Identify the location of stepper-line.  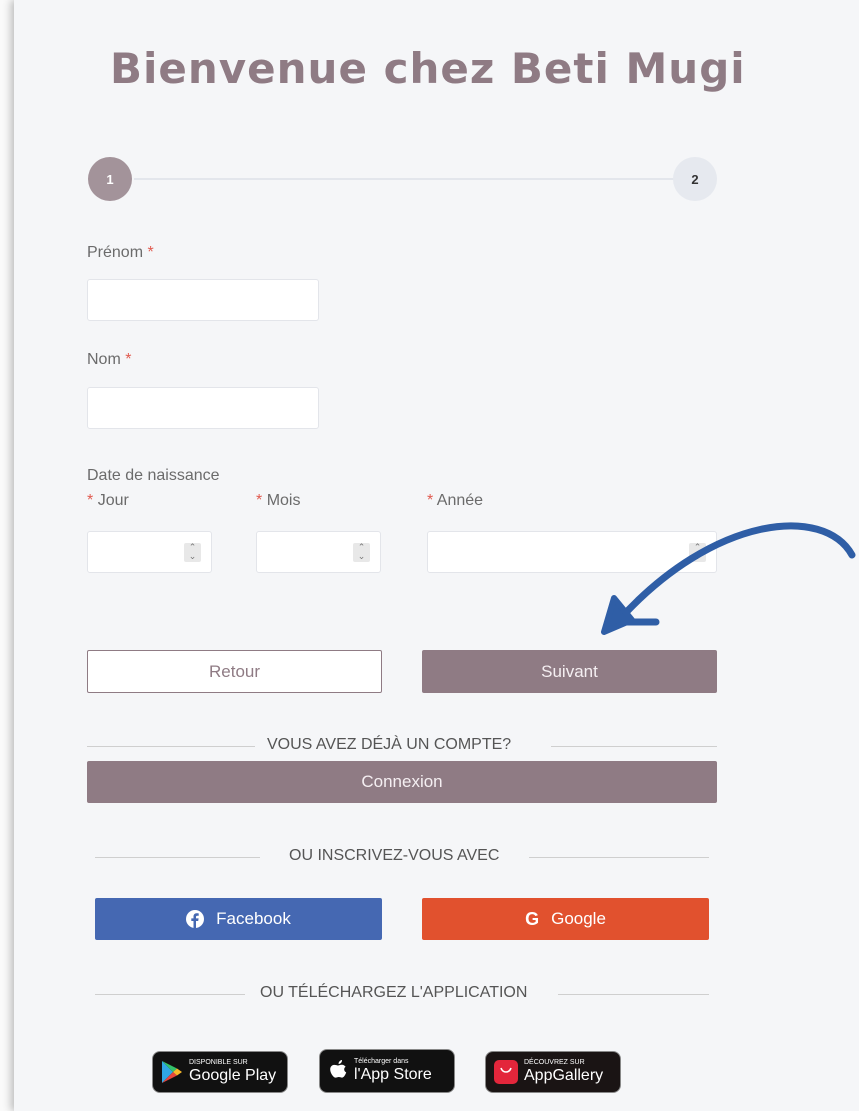
(414, 179).